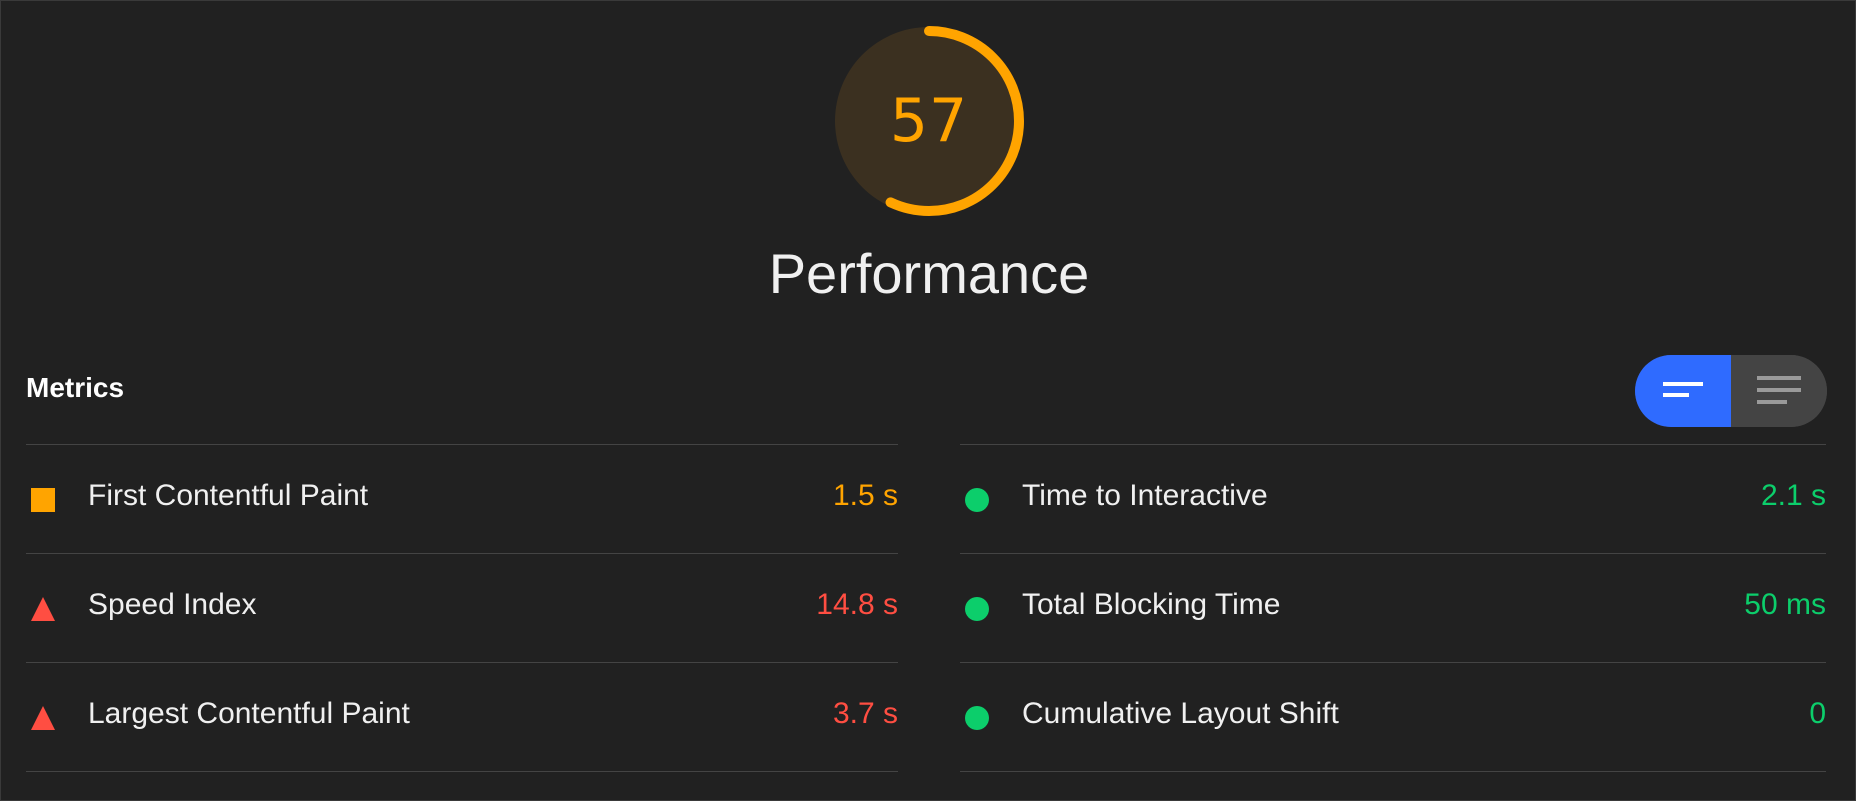 Image resolution: width=1856 pixels, height=801 pixels. I want to click on metrics-heading: Metrics, so click(75, 387).